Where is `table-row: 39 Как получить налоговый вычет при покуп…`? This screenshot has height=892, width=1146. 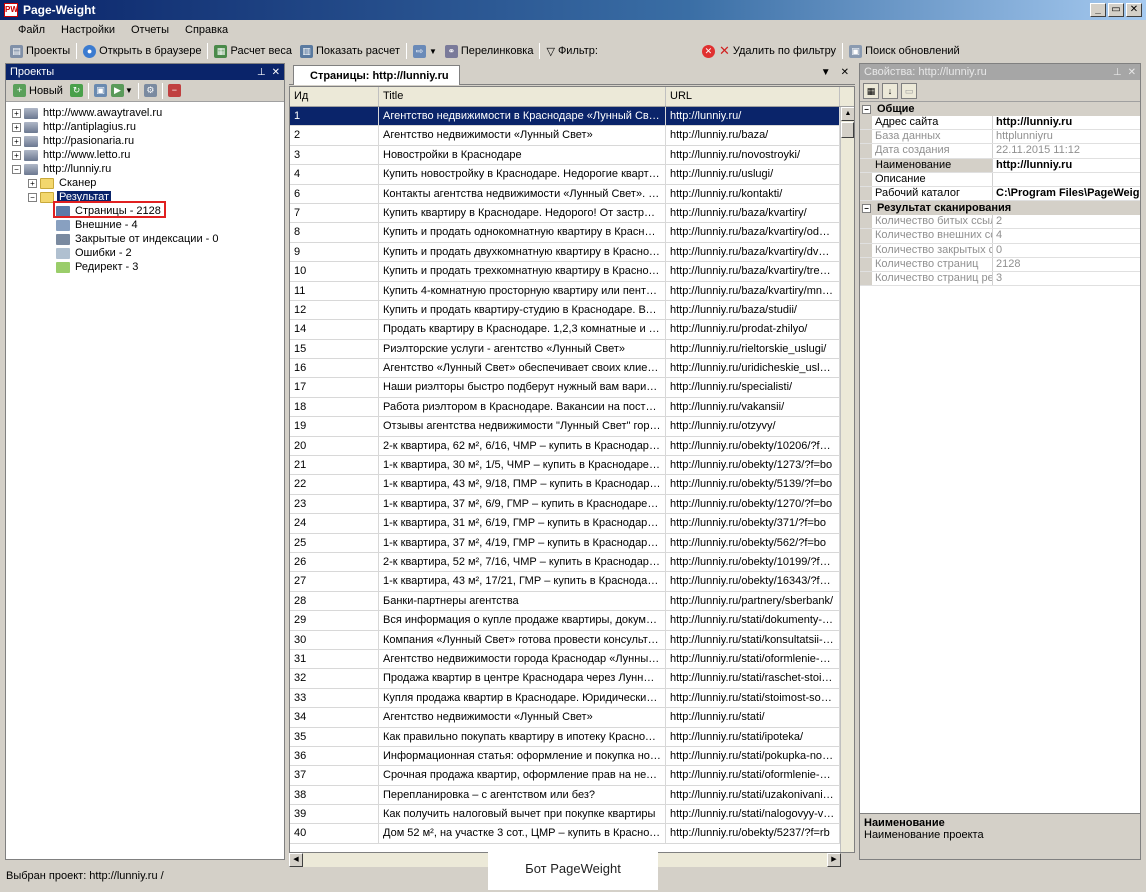 table-row: 39 Как получить налоговый вычет при покуп… is located at coordinates (572, 815).